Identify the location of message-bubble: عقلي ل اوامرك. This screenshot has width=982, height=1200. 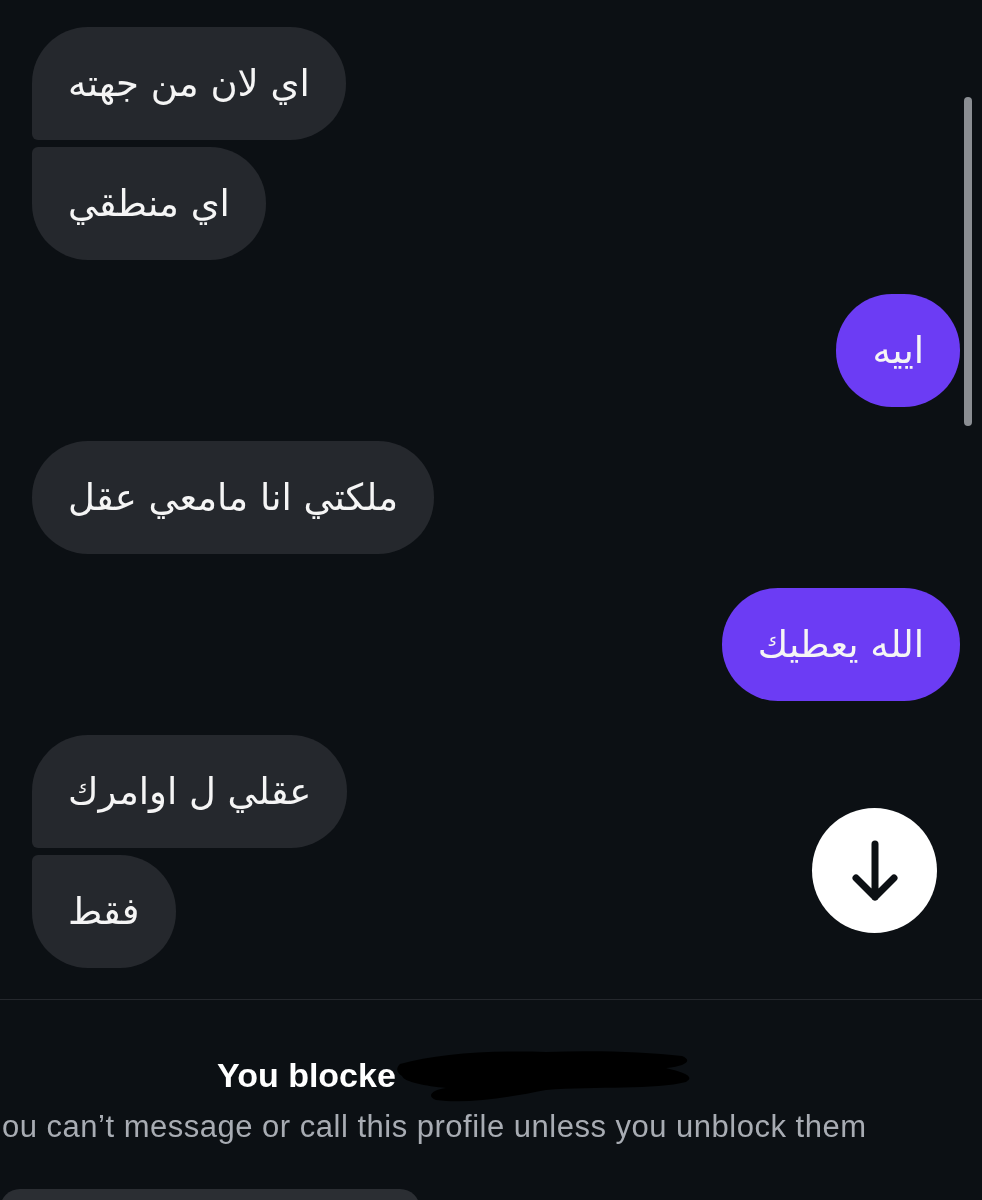
(190, 791).